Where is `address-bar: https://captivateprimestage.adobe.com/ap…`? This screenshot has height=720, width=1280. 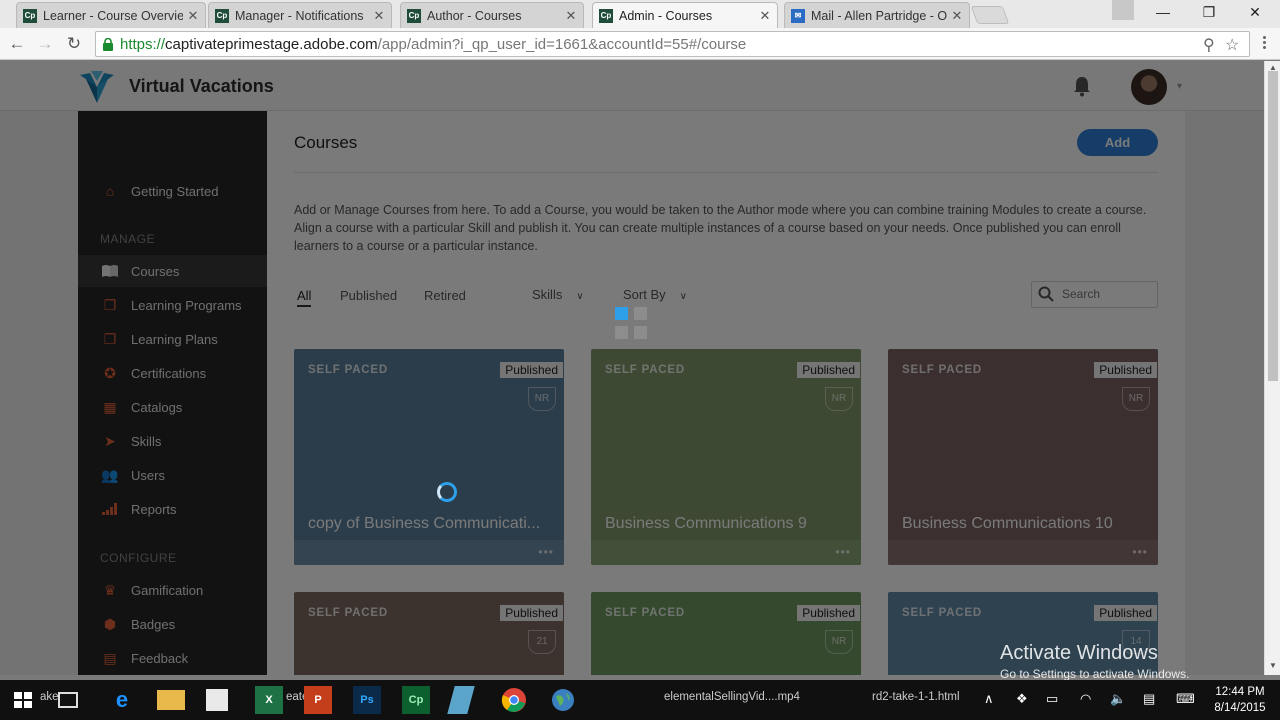
address-bar: https://captivateprimestage.adobe.com/ap… is located at coordinates (672, 44).